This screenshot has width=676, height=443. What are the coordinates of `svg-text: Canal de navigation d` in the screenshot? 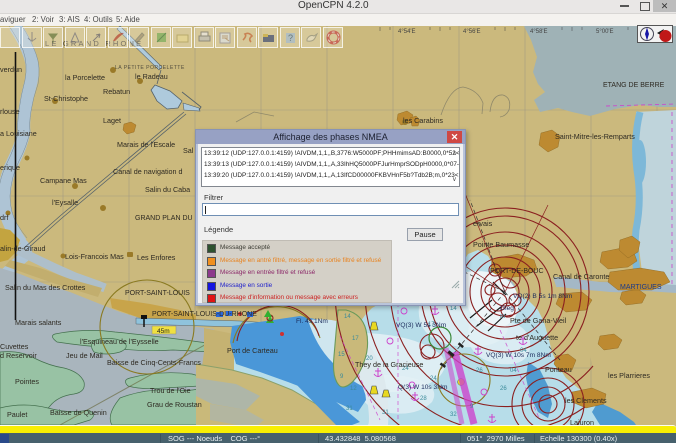 It's located at (148, 171).